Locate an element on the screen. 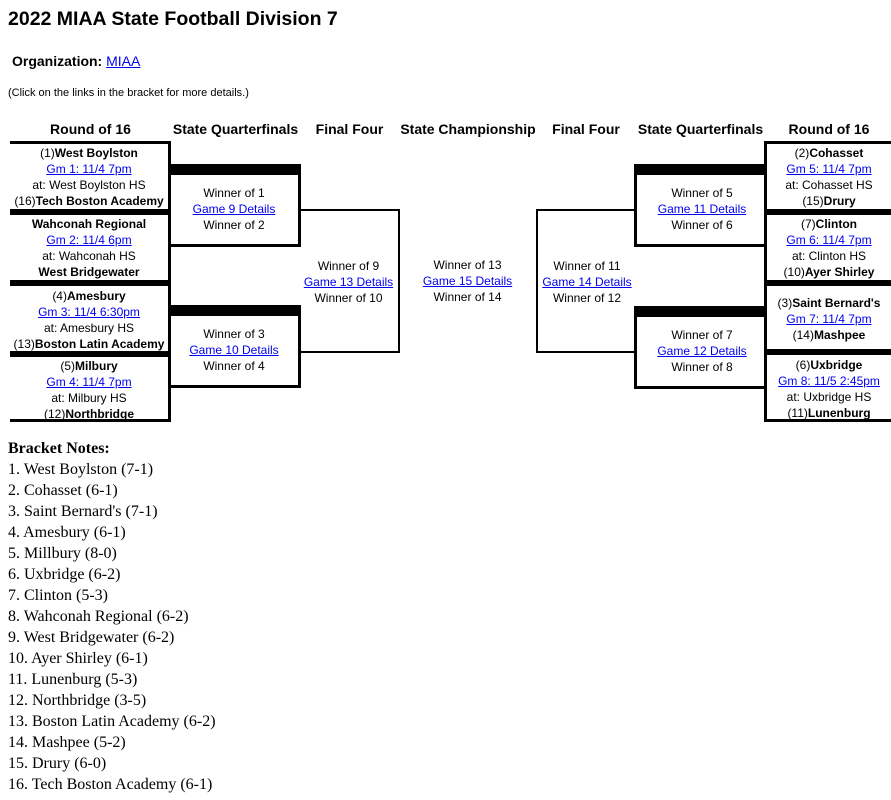 This screenshot has width=891, height=800. game-3-top-team: (4)Amesbury is located at coordinates (89, 296).